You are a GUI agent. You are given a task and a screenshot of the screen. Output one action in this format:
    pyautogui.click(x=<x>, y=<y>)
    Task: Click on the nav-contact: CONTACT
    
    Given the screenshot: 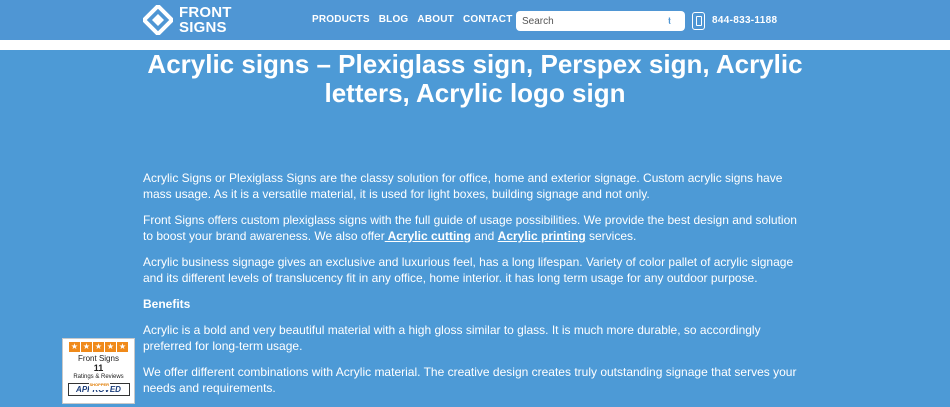 What is the action you would take?
    pyautogui.click(x=488, y=19)
    